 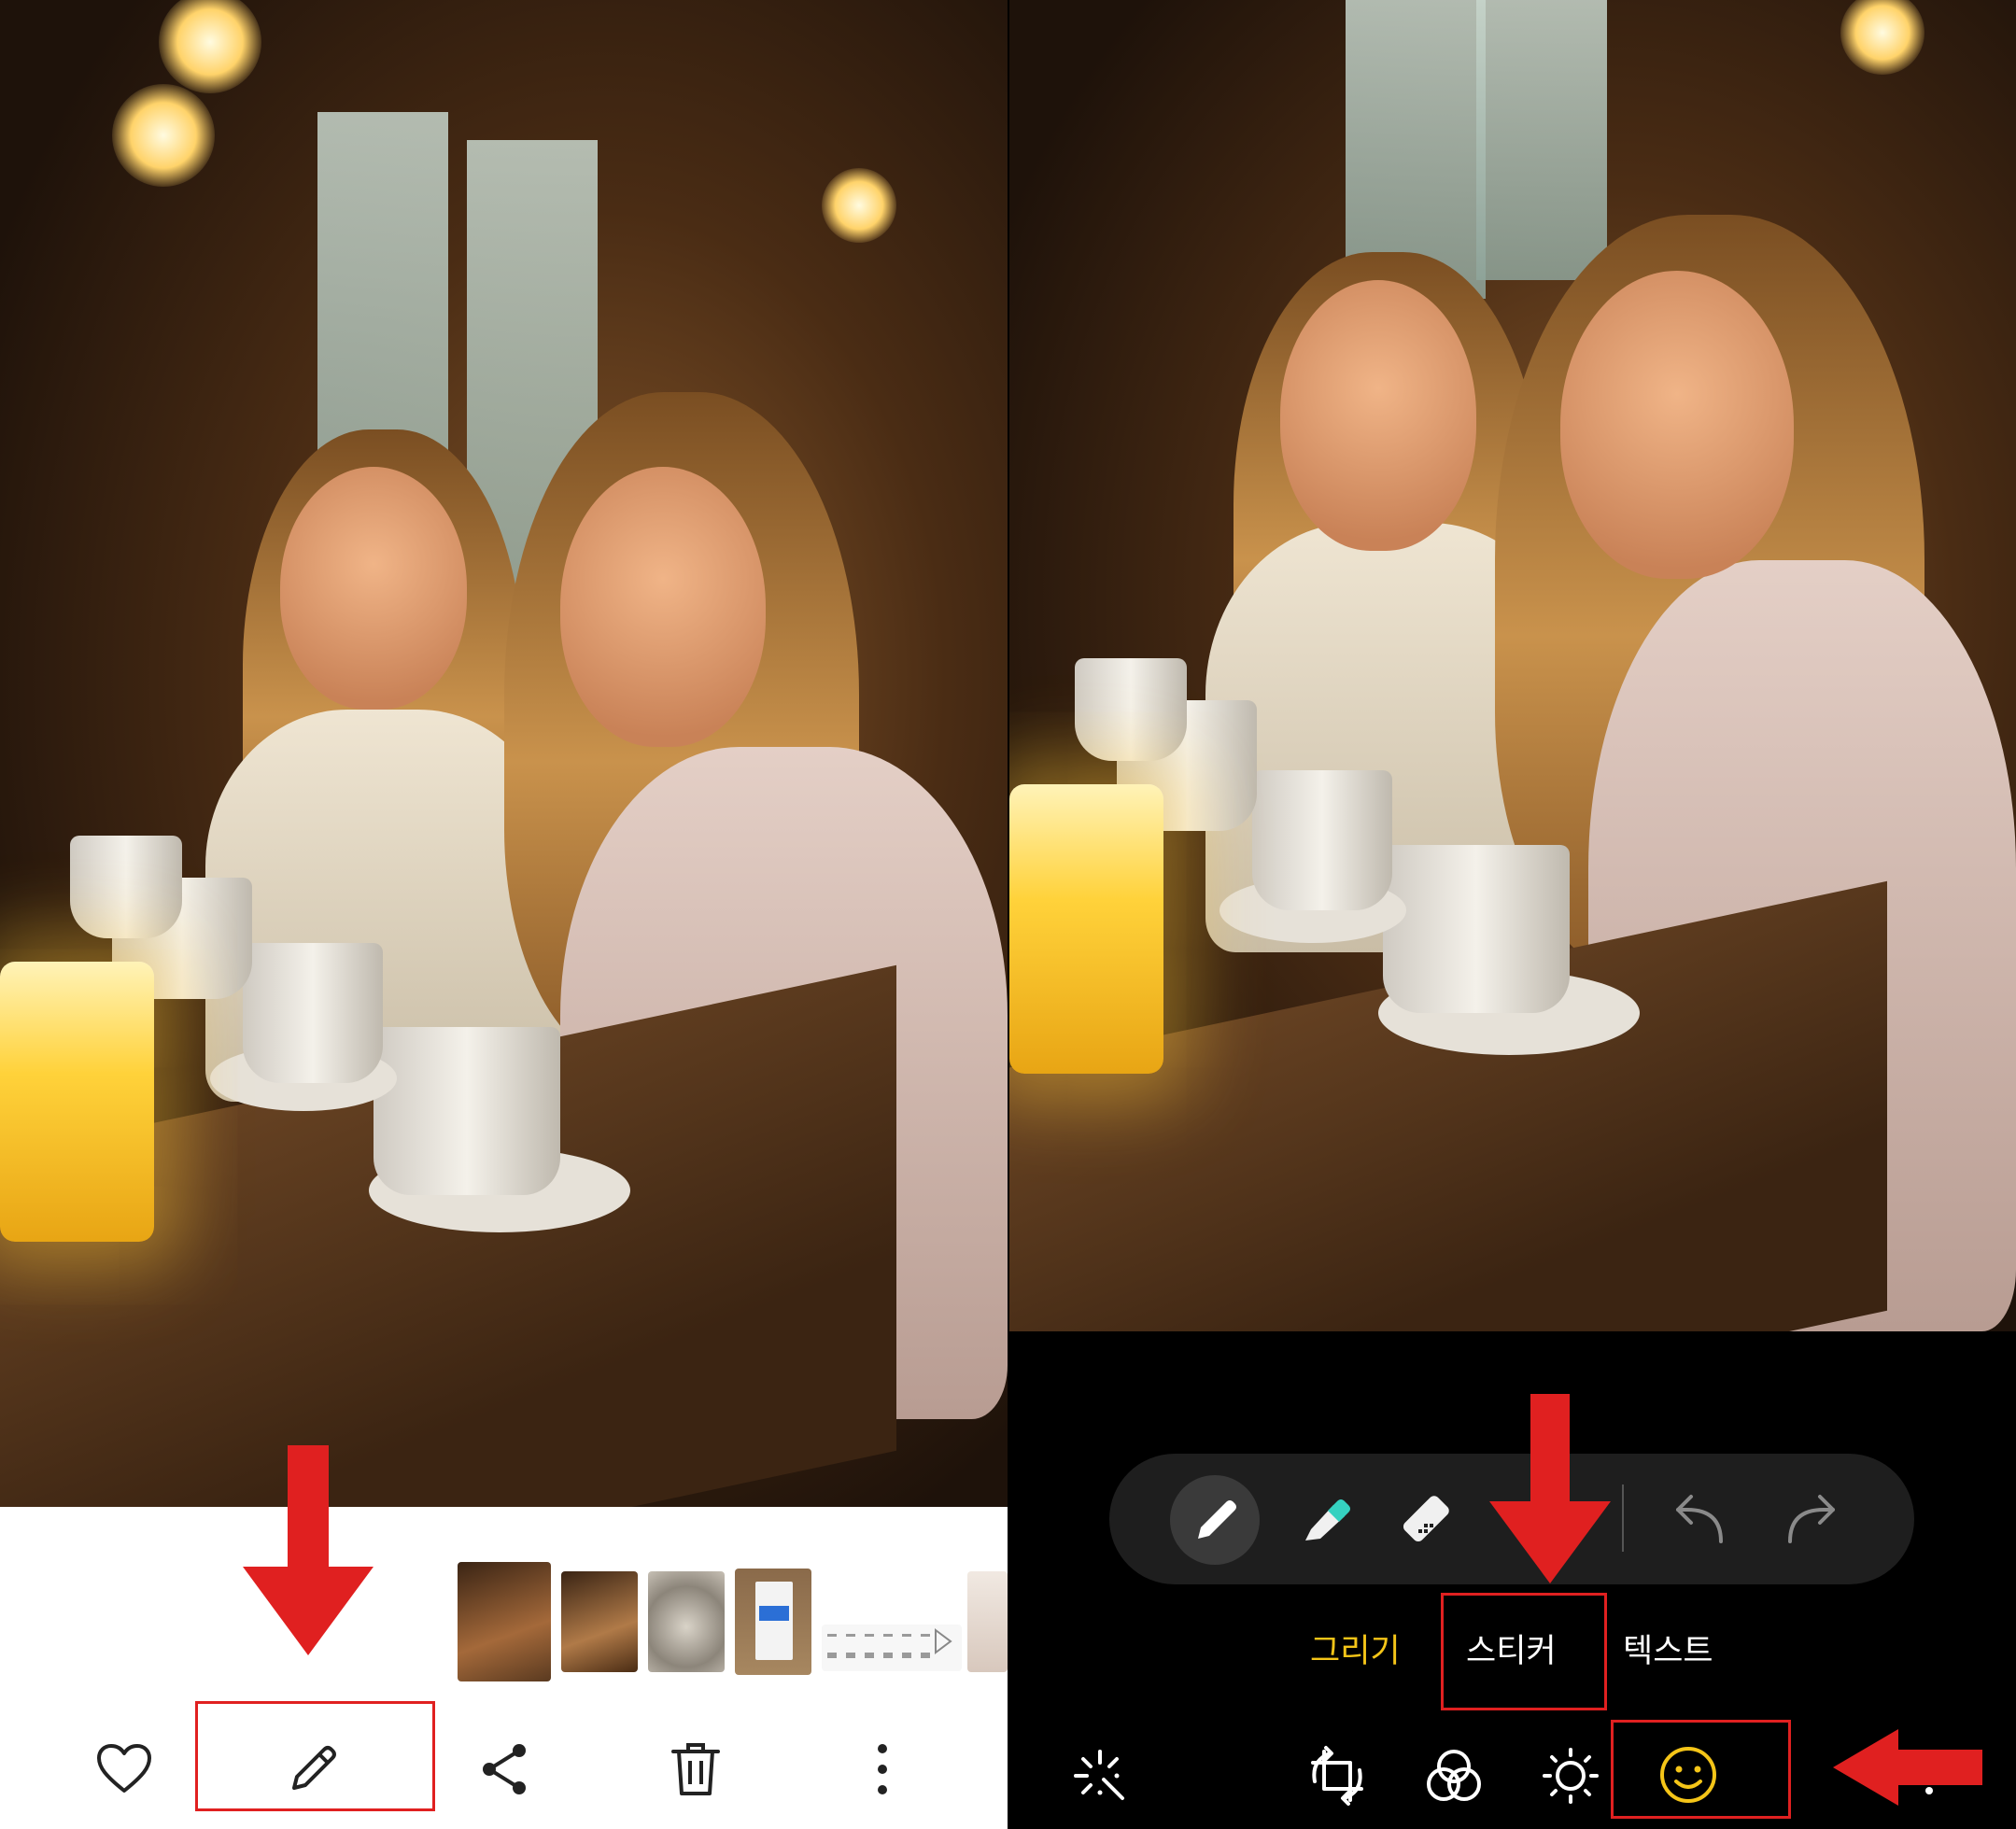 I want to click on filters-button, so click(x=1454, y=1775).